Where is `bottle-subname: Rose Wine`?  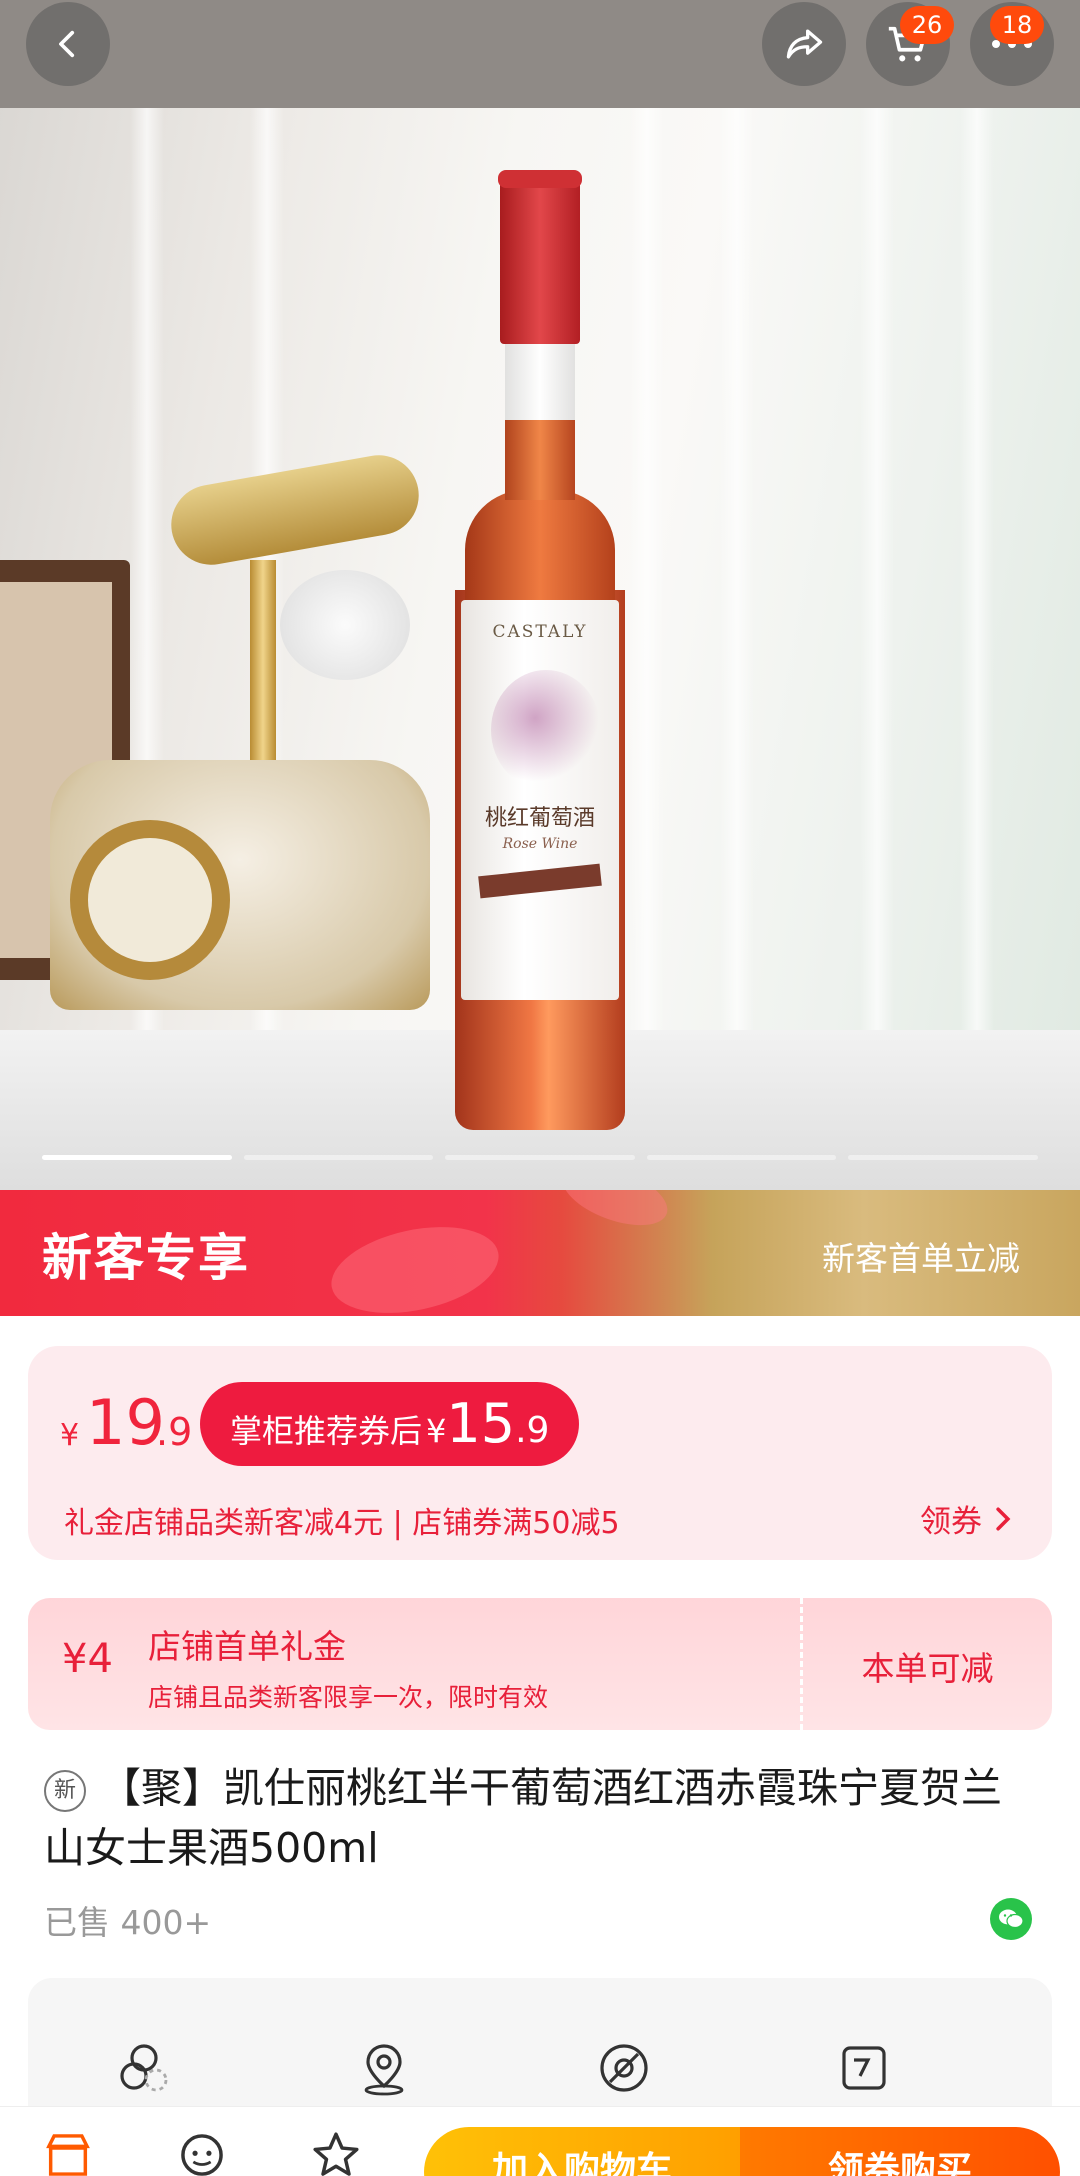 bottle-subname: Rose Wine is located at coordinates (540, 844).